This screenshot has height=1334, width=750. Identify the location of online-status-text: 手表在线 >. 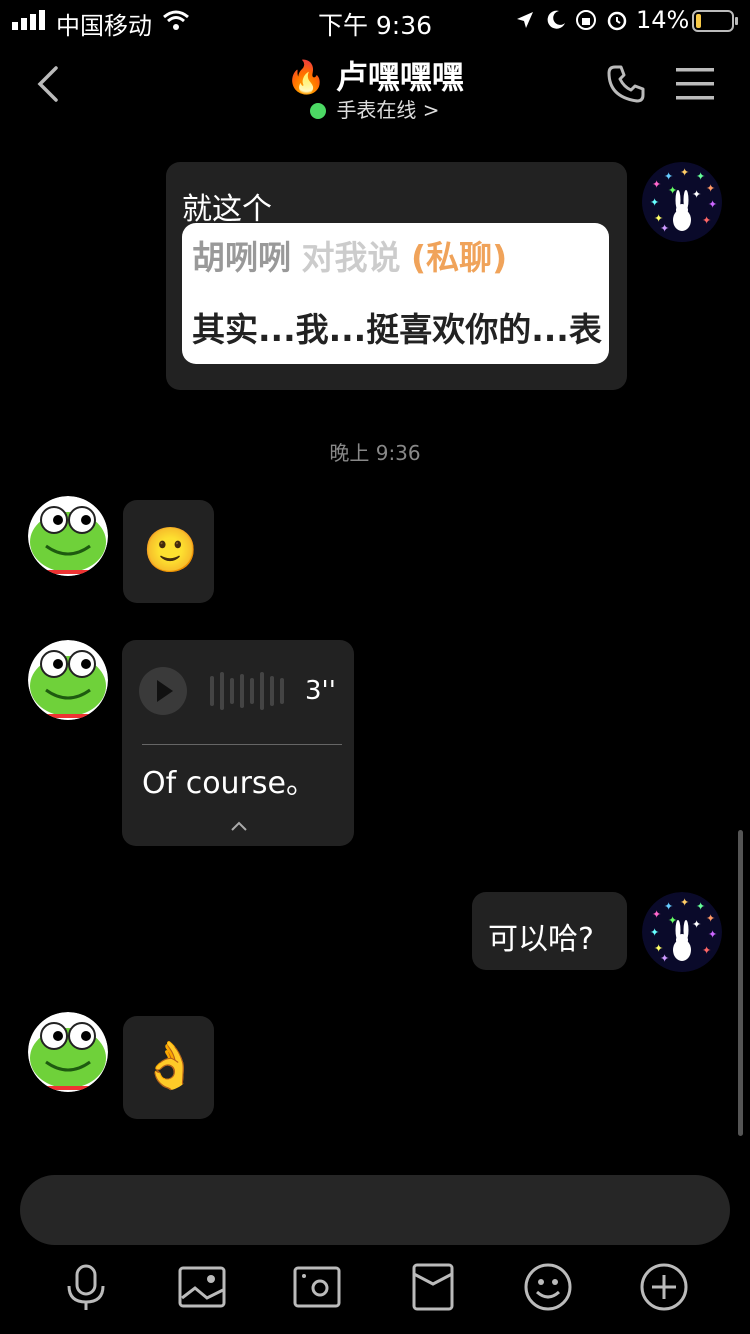
(388, 110).